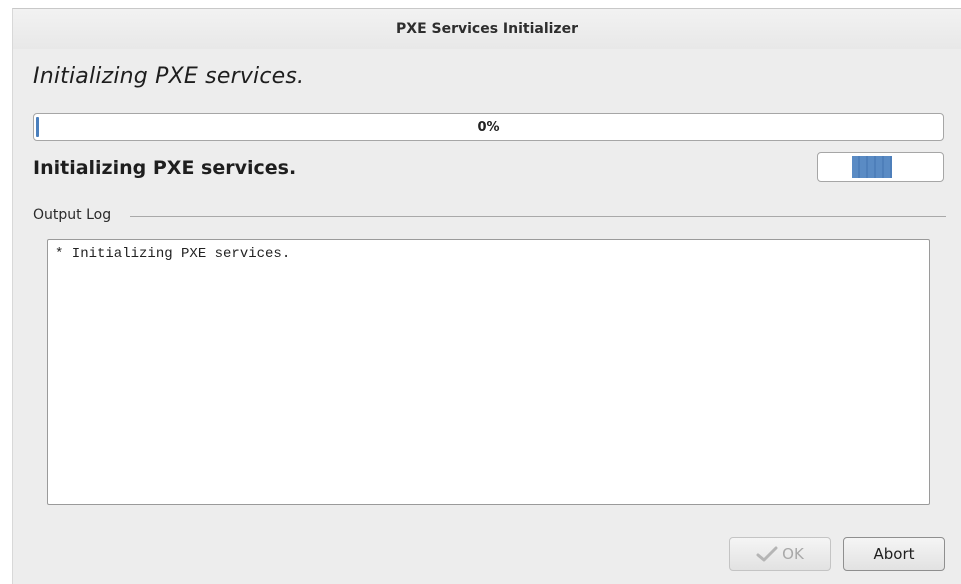  What do you see at coordinates (780, 554) in the screenshot?
I see `ok-button: OK` at bounding box center [780, 554].